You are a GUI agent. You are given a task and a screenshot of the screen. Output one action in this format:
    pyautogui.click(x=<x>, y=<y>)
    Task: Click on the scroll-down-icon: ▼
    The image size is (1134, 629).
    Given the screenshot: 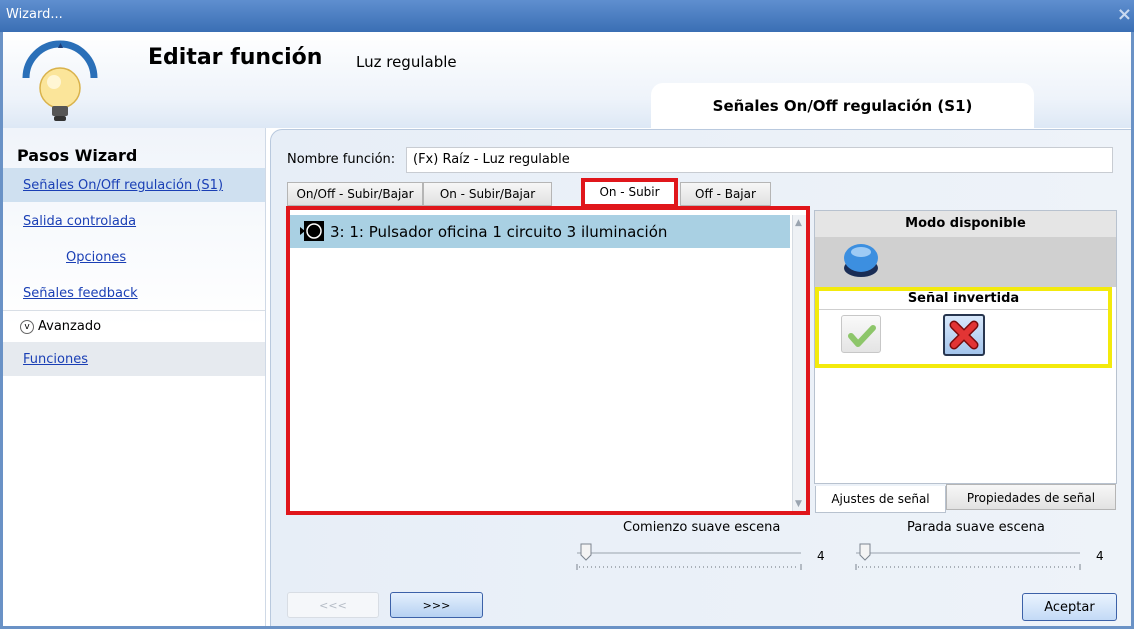 What is the action you would take?
    pyautogui.click(x=798, y=504)
    